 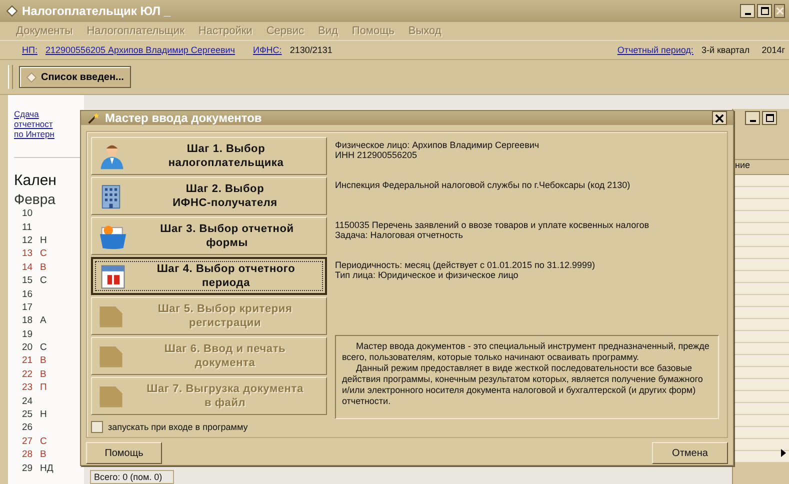 I want to click on day-number: 19, so click(x=27, y=334).